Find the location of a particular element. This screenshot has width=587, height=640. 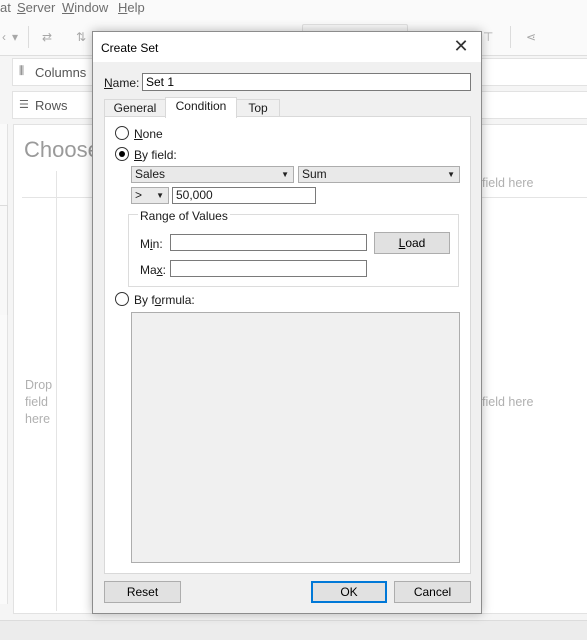

dialog-titlebar: Create Set ✕ is located at coordinates (287, 47).